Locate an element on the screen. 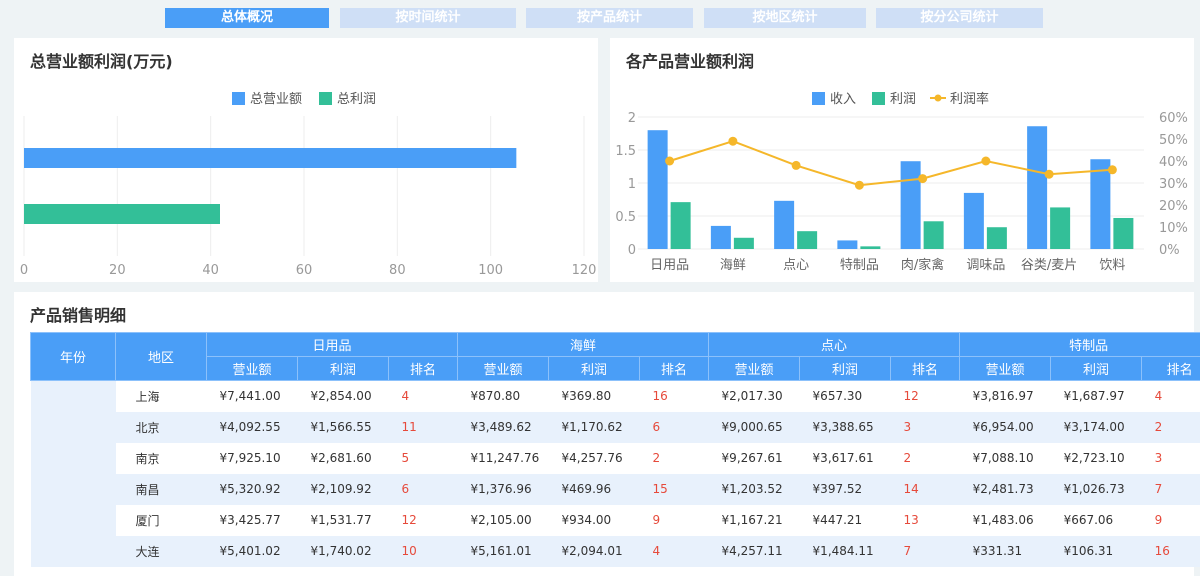  region-cell: 南昌 is located at coordinates (161, 489).